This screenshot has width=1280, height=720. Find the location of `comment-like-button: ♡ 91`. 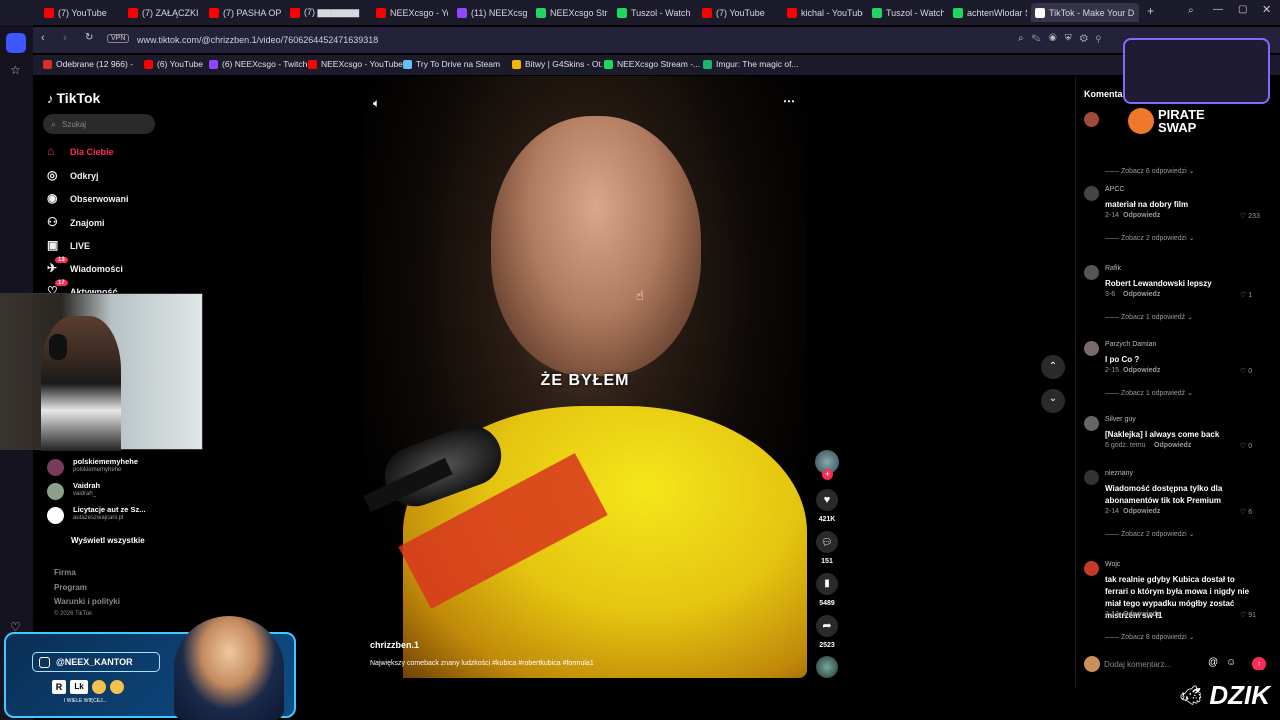

comment-like-button: ♡ 91 is located at coordinates (1248, 615).